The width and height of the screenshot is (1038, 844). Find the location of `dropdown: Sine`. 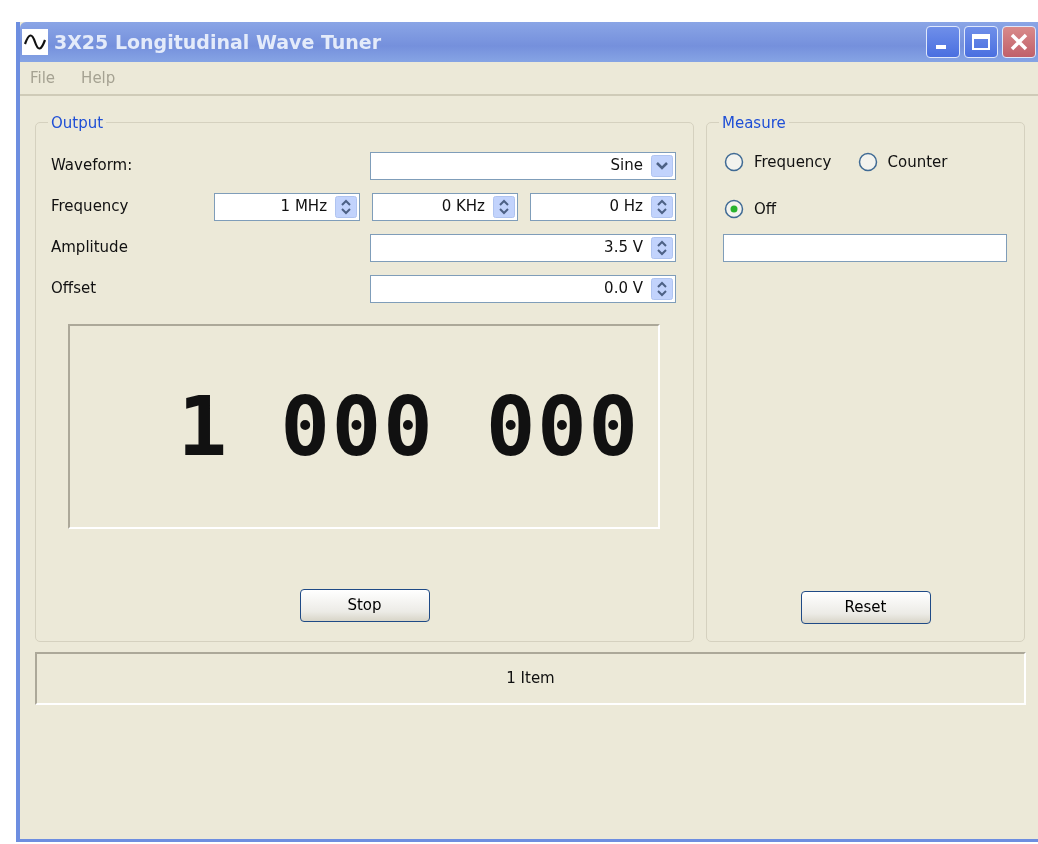

dropdown: Sine is located at coordinates (523, 165).